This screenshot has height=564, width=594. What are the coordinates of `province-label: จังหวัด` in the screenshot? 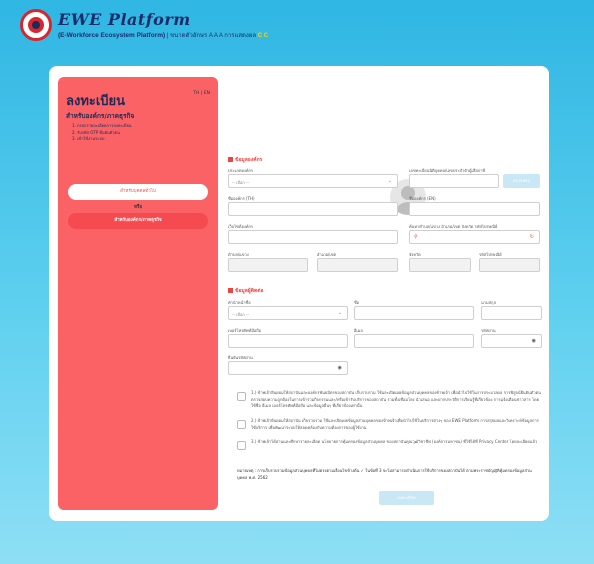 It's located at (415, 254).